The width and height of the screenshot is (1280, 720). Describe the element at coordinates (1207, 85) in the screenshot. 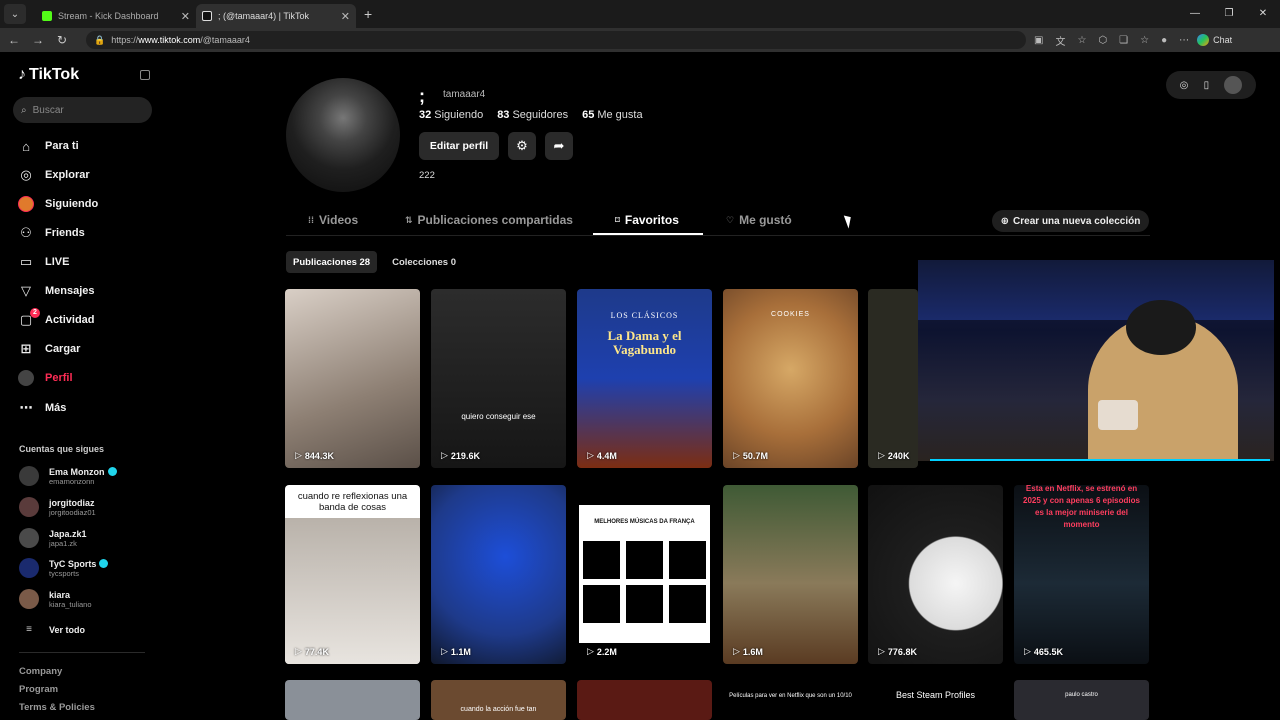

I see `phone-icon: ▯` at that location.